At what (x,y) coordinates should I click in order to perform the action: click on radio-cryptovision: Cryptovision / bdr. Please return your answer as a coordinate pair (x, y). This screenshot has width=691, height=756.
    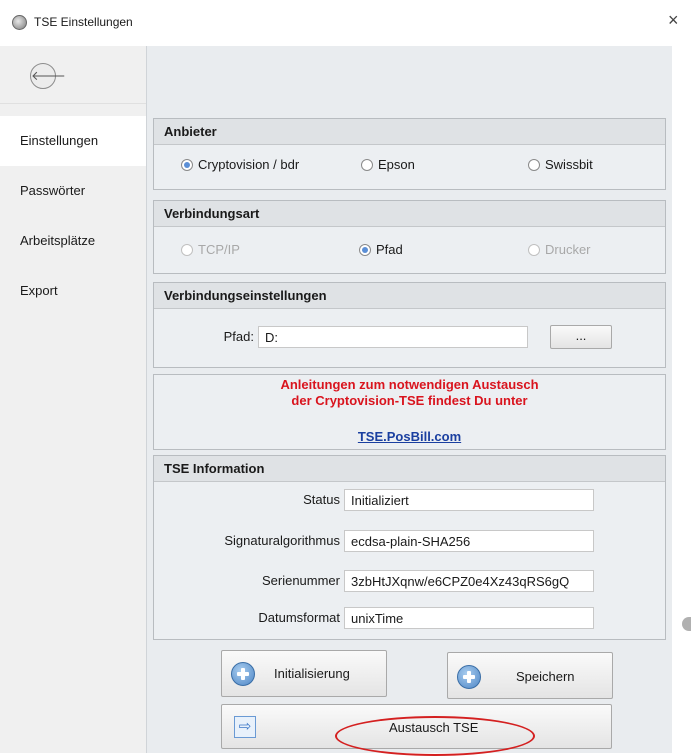
    Looking at the image, I should click on (240, 164).